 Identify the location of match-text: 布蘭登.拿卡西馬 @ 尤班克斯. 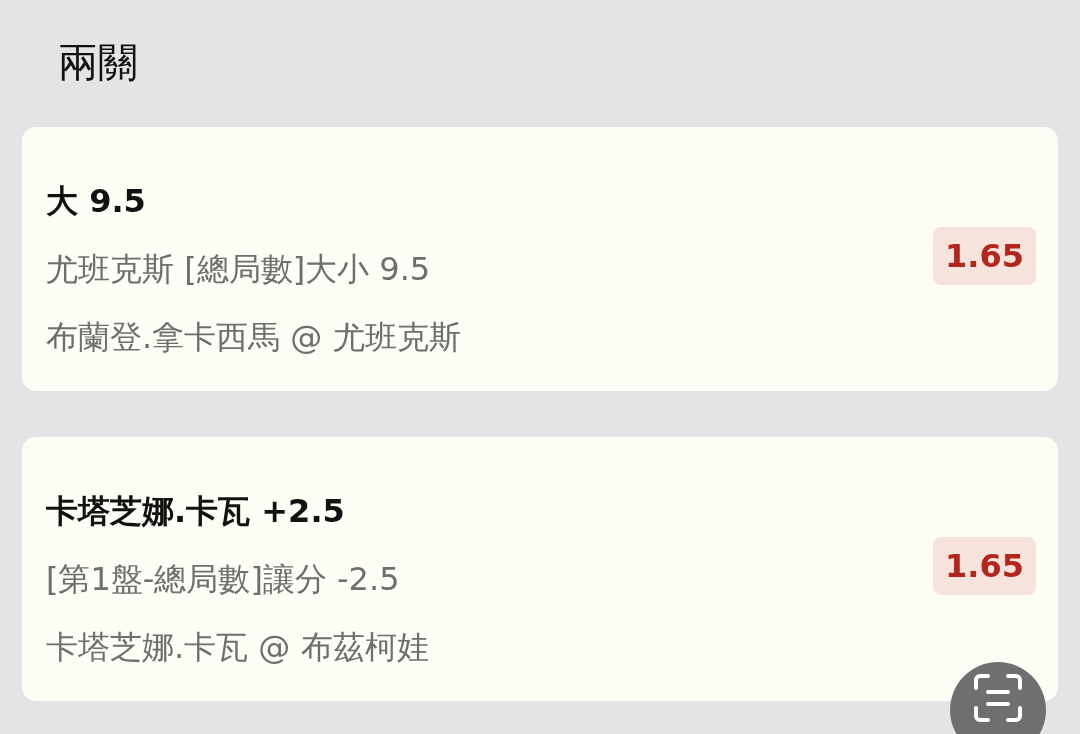
(253, 337).